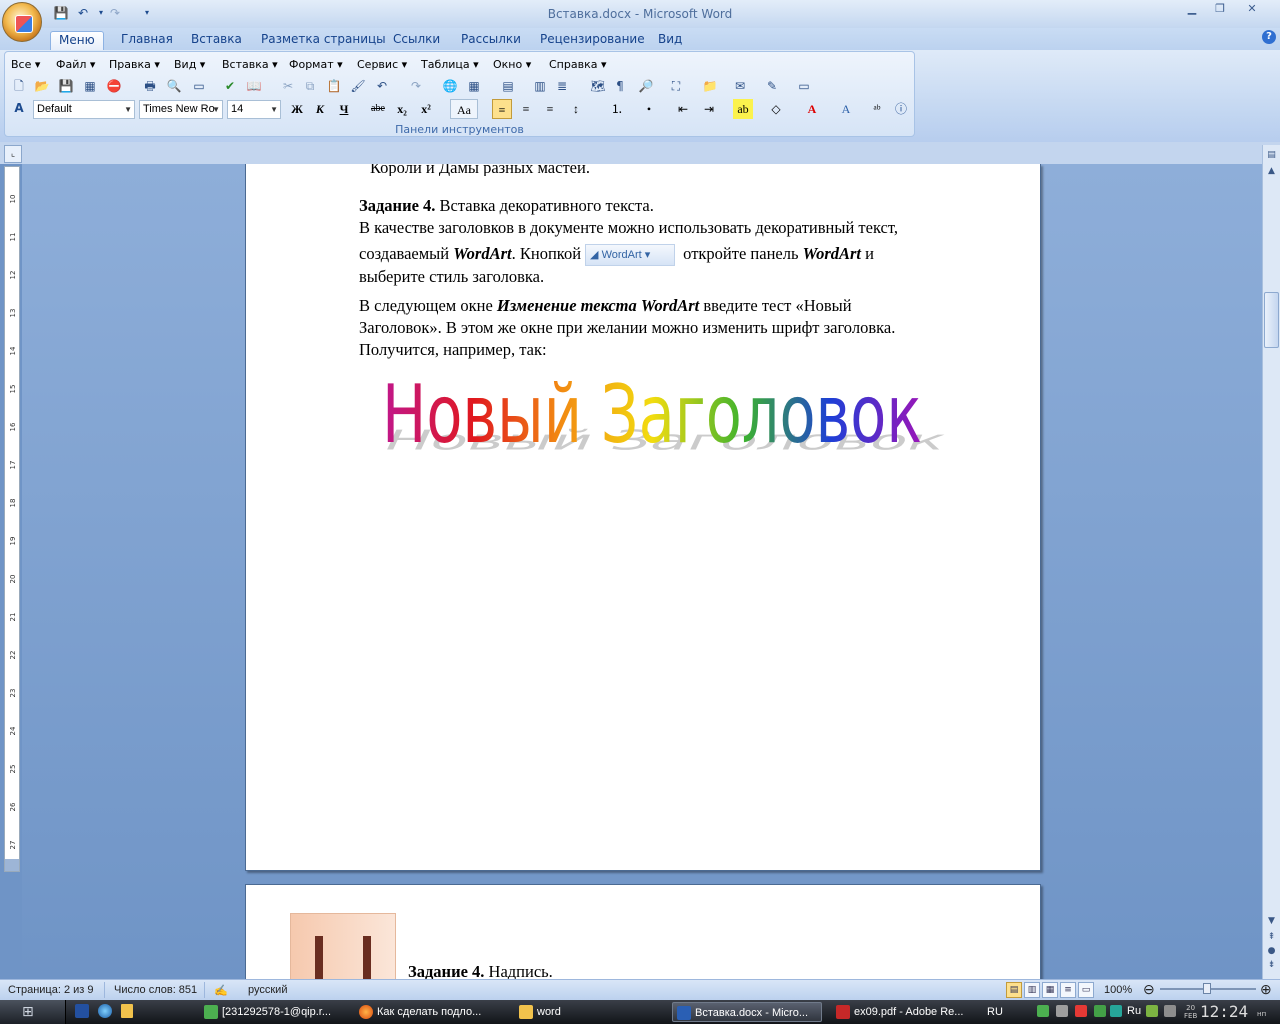 This screenshot has width=1280, height=1024. Describe the element at coordinates (740, 86) in the screenshot. I see `envelope-icon: ✉` at that location.